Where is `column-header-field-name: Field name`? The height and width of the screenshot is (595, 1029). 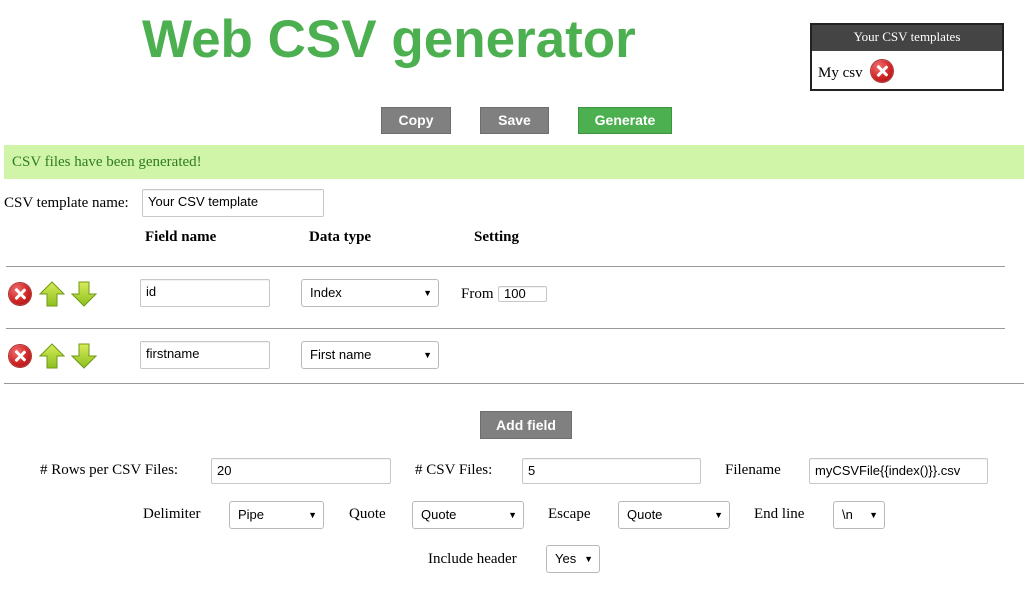 column-header-field-name: Field name is located at coordinates (181, 237).